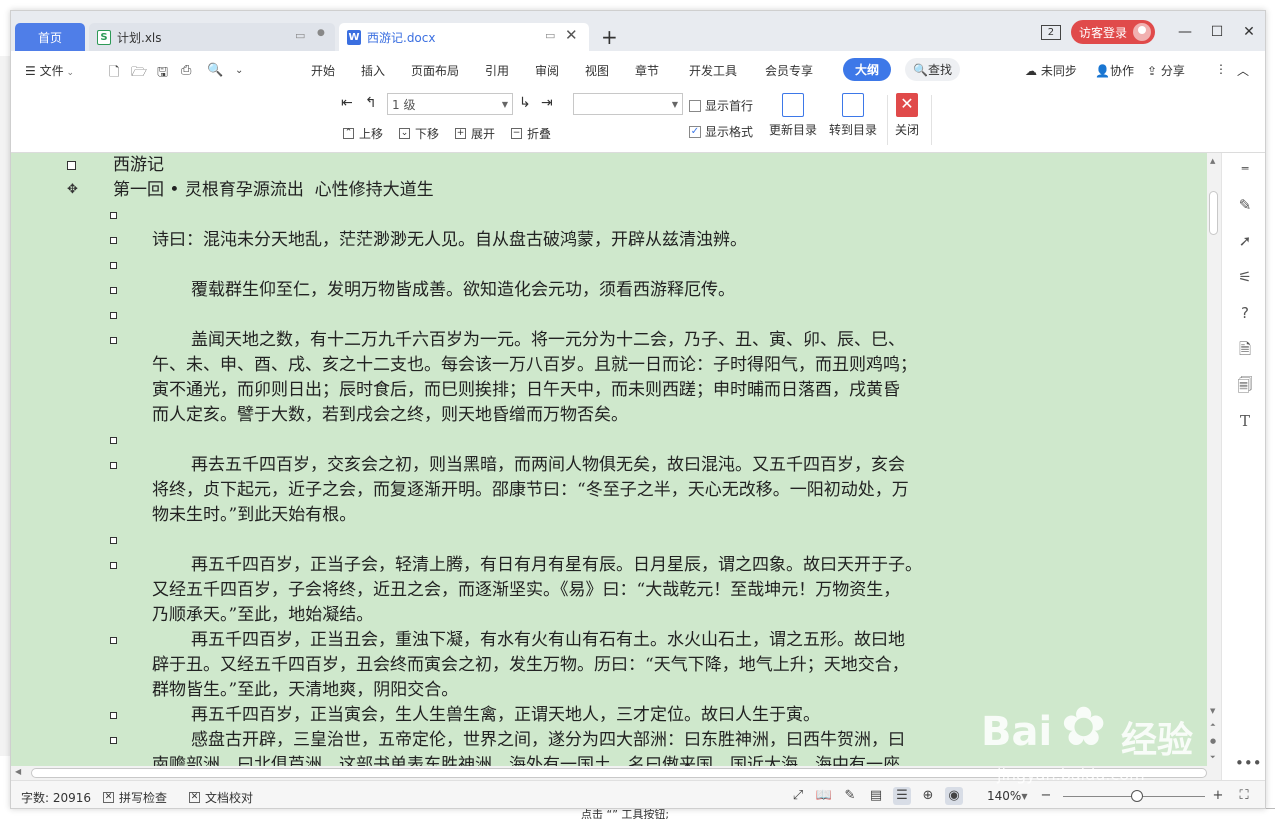 The image size is (1275, 819). I want to click on proofread-button: ✕ 文档校对, so click(221, 797).